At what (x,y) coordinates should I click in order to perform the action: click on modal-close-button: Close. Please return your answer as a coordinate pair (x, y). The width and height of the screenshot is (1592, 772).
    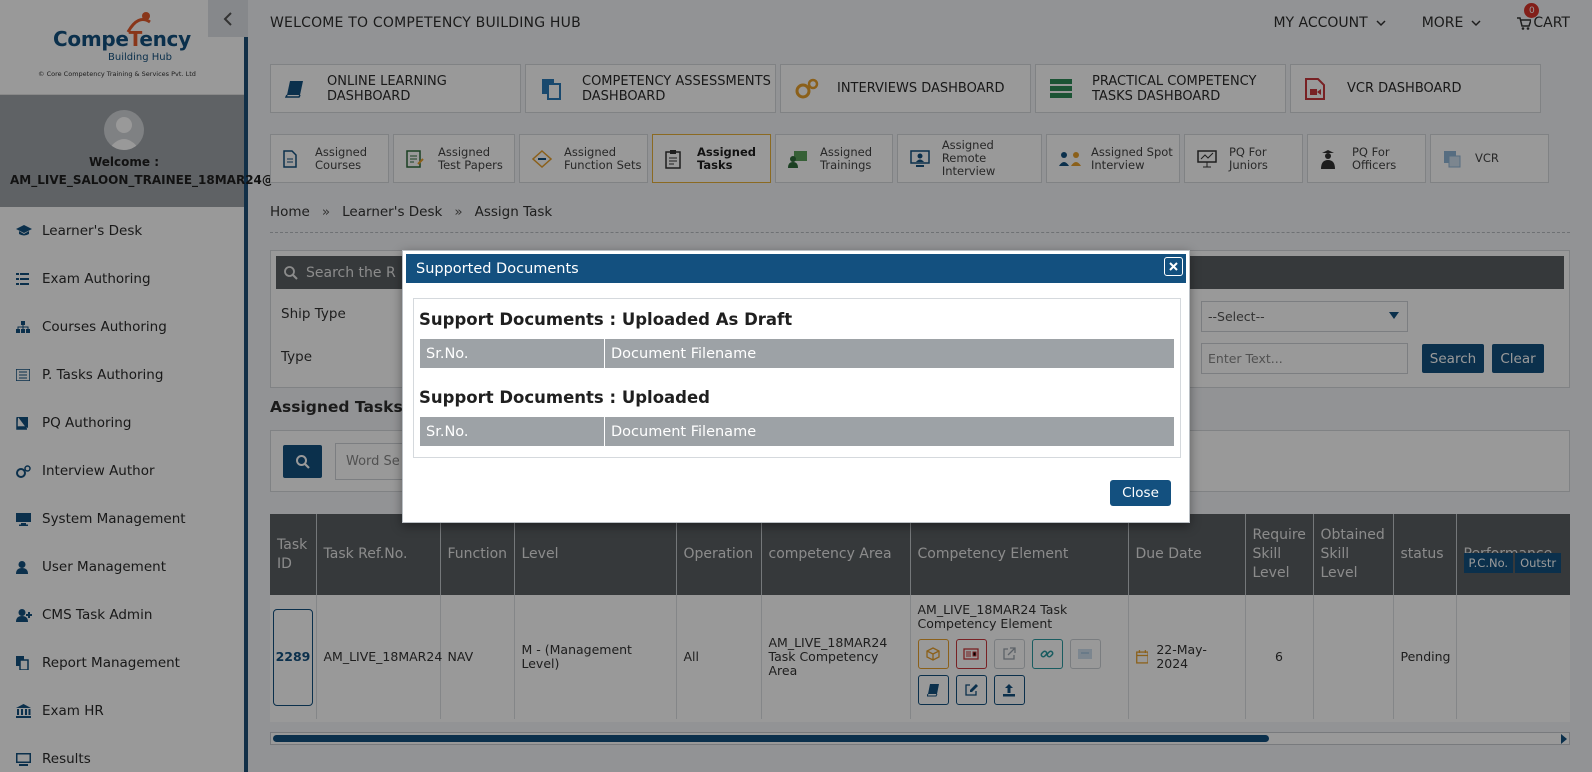
    Looking at the image, I should click on (1140, 493).